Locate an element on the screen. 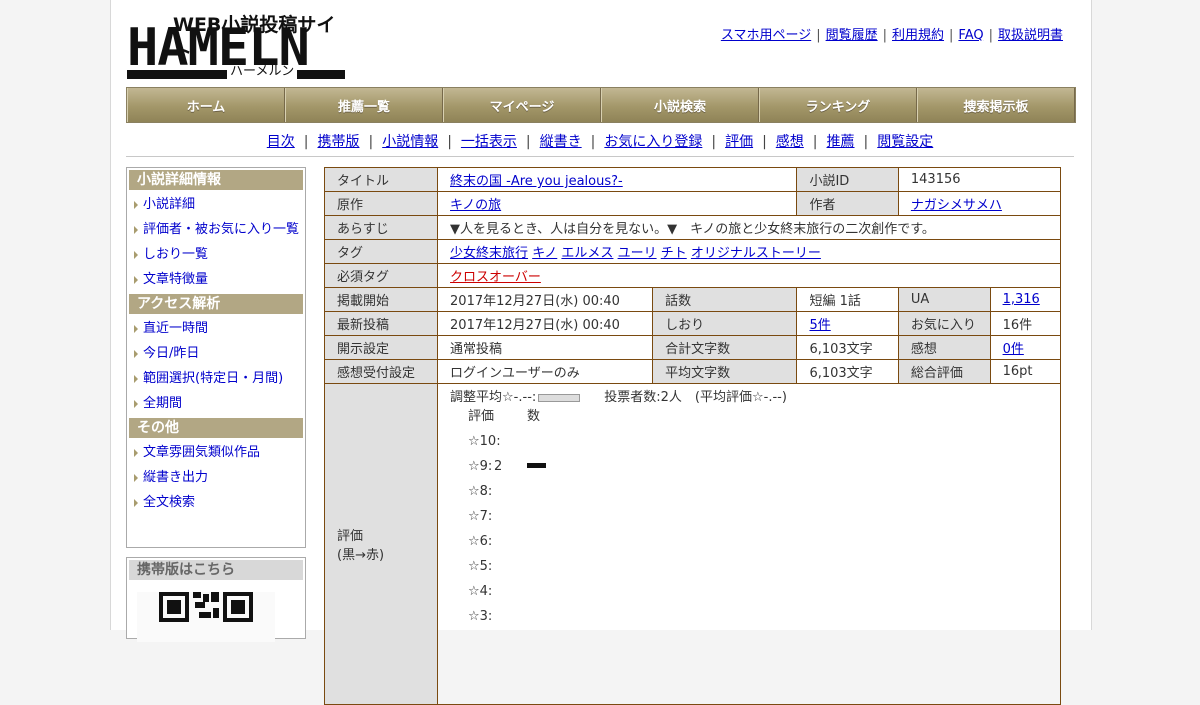 Image resolution: width=1200 pixels, height=705 pixels. logo-kana: ハーメルン is located at coordinates (262, 72).